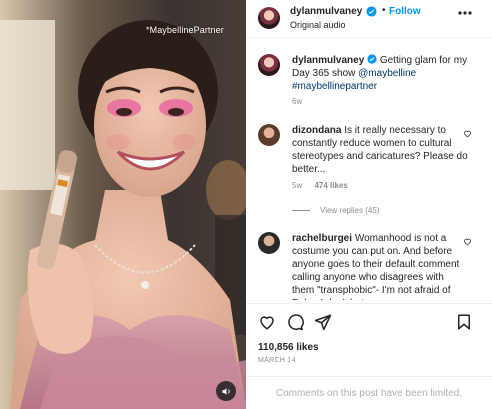  What do you see at coordinates (288, 347) in the screenshot?
I see `likes-count: 110,856 likes` at bounding box center [288, 347].